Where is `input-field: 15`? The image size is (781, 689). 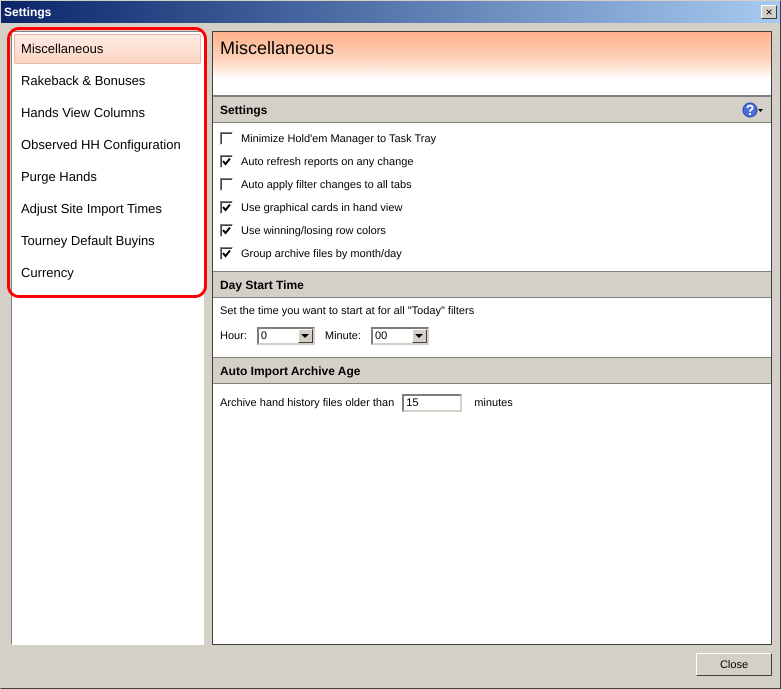
input-field: 15 is located at coordinates (432, 403).